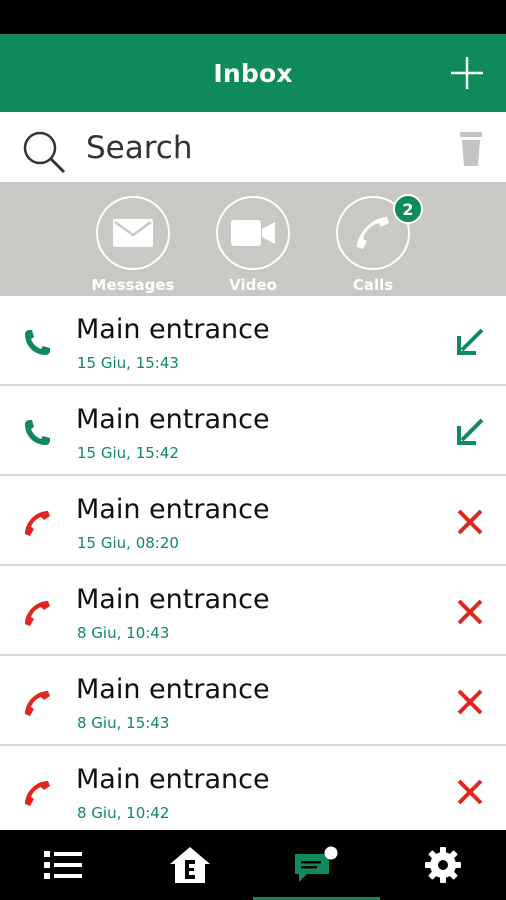 The height and width of the screenshot is (900, 506). Describe the element at coordinates (256, 148) in the screenshot. I see `search-input` at that location.